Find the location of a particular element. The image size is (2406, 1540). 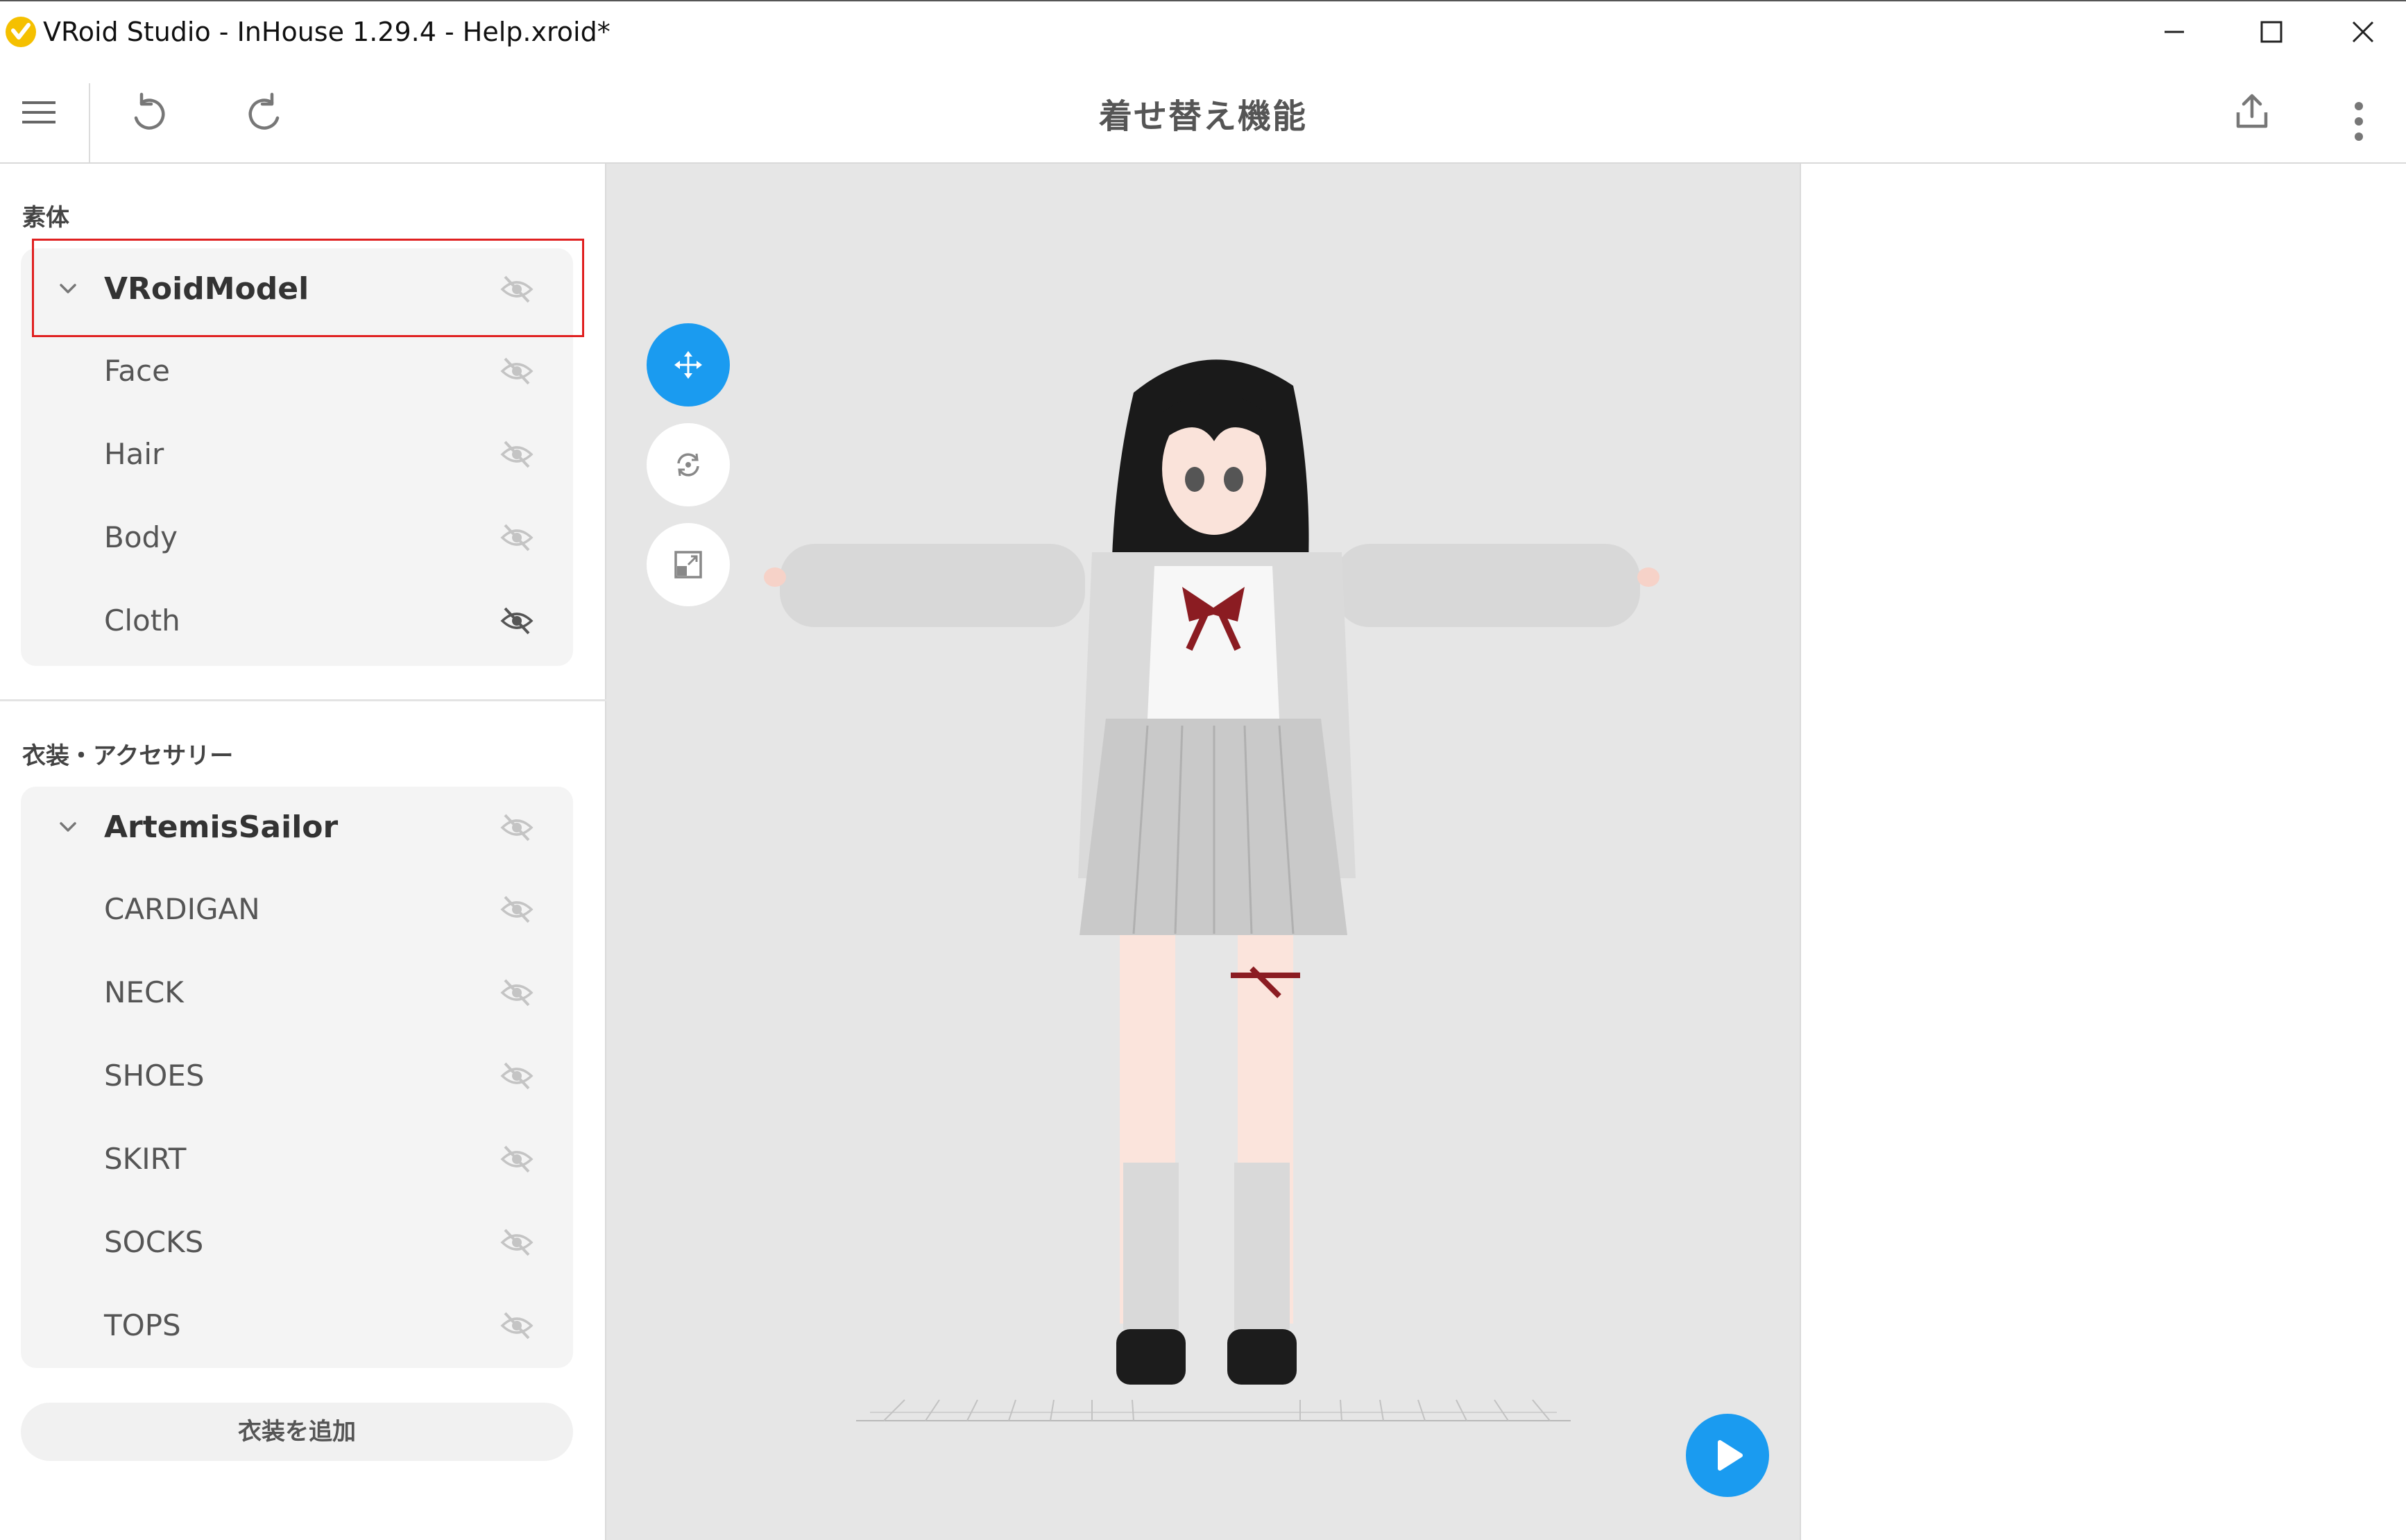

list-item-label: Face is located at coordinates (137, 371).